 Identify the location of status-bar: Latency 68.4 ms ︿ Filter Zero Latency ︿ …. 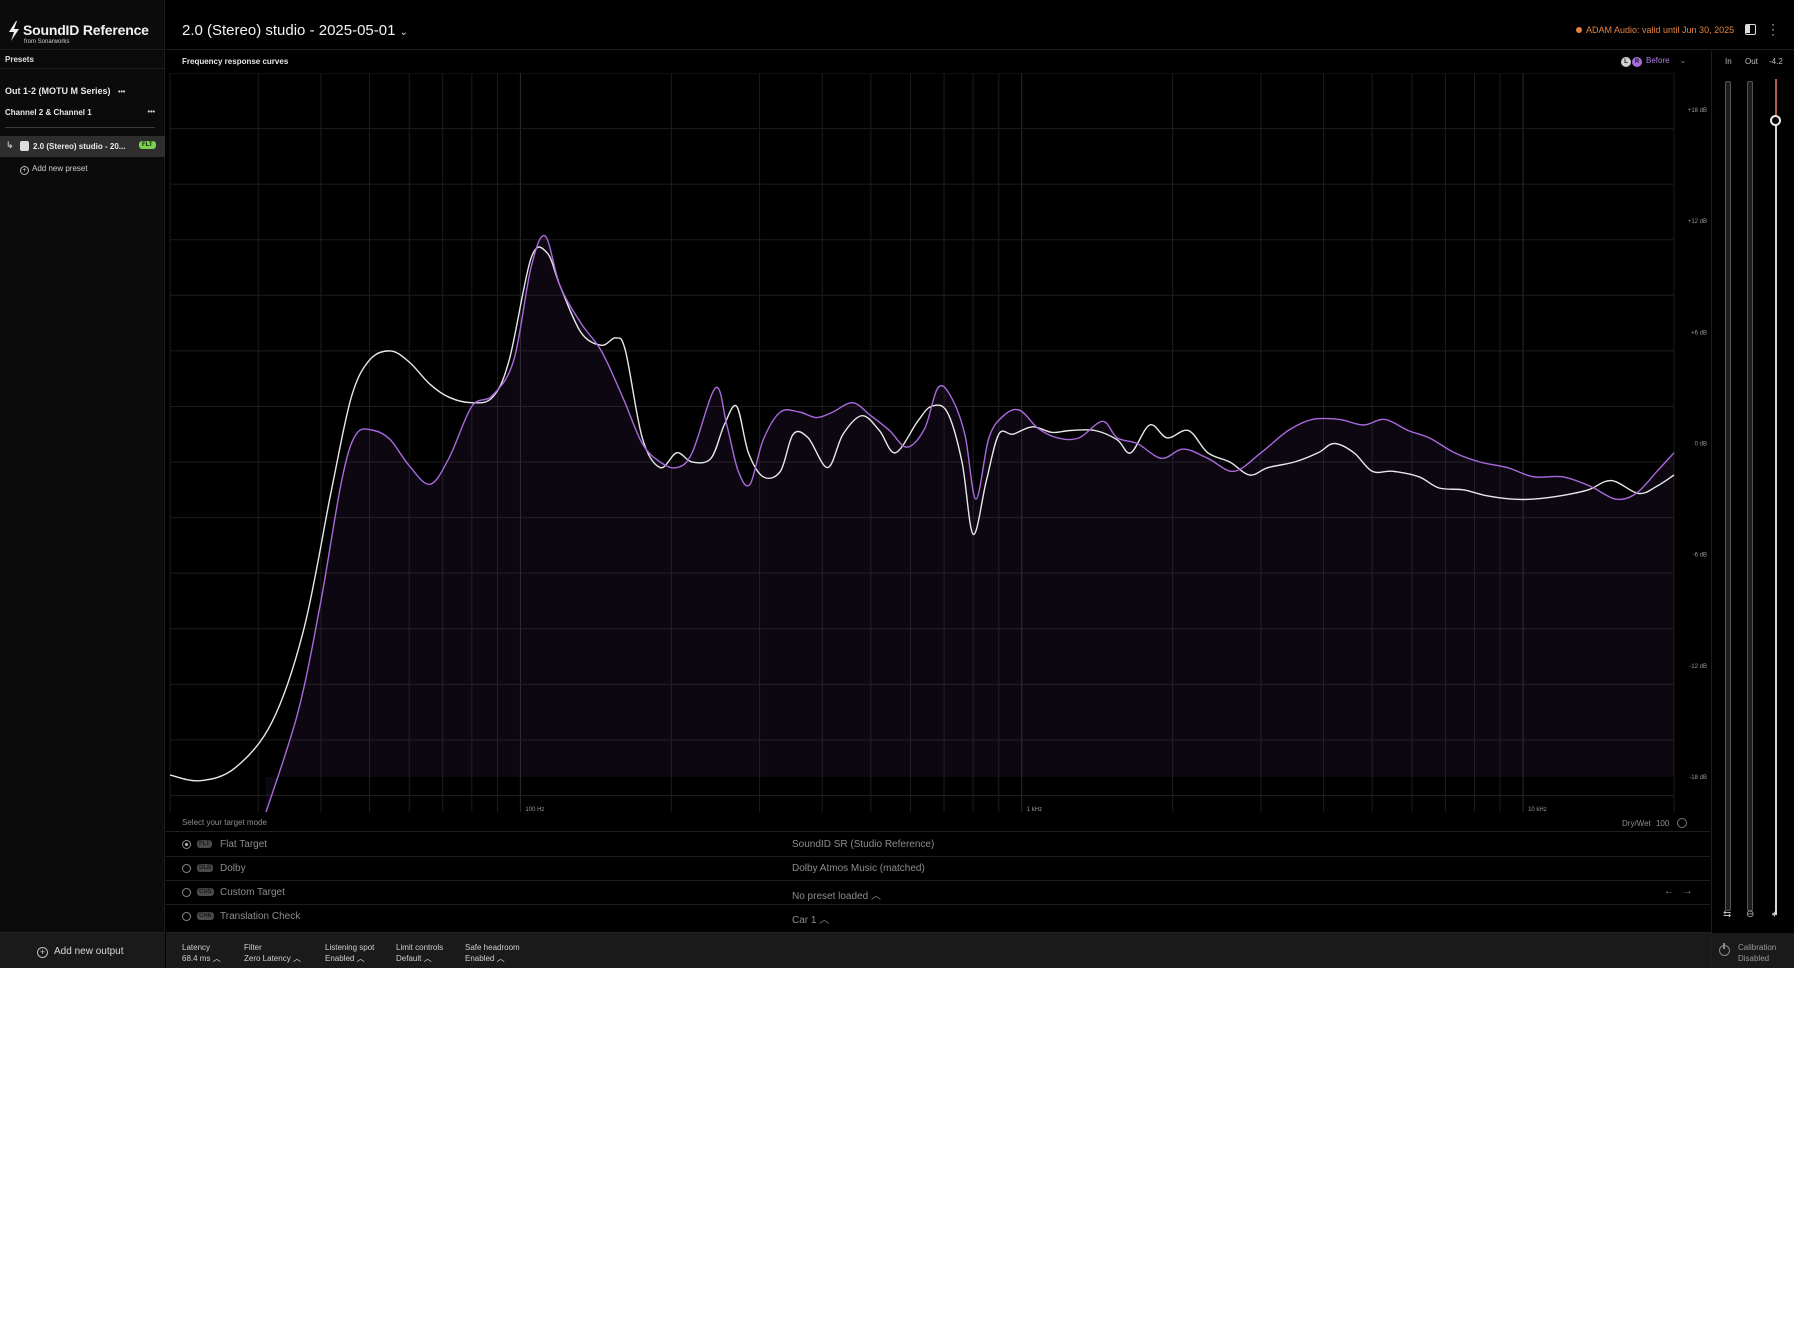
(938, 950).